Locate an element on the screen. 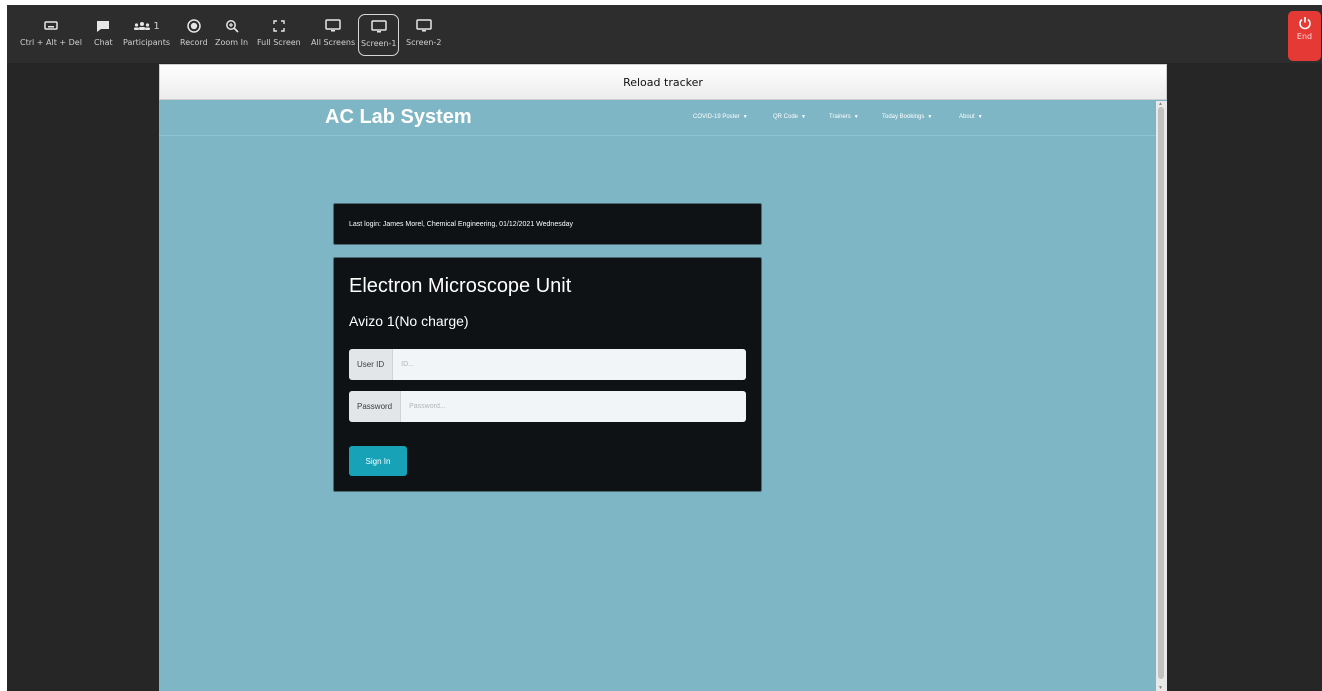 Image resolution: width=1322 pixels, height=691 pixels. full-screen-label: Full Screen is located at coordinates (279, 42).